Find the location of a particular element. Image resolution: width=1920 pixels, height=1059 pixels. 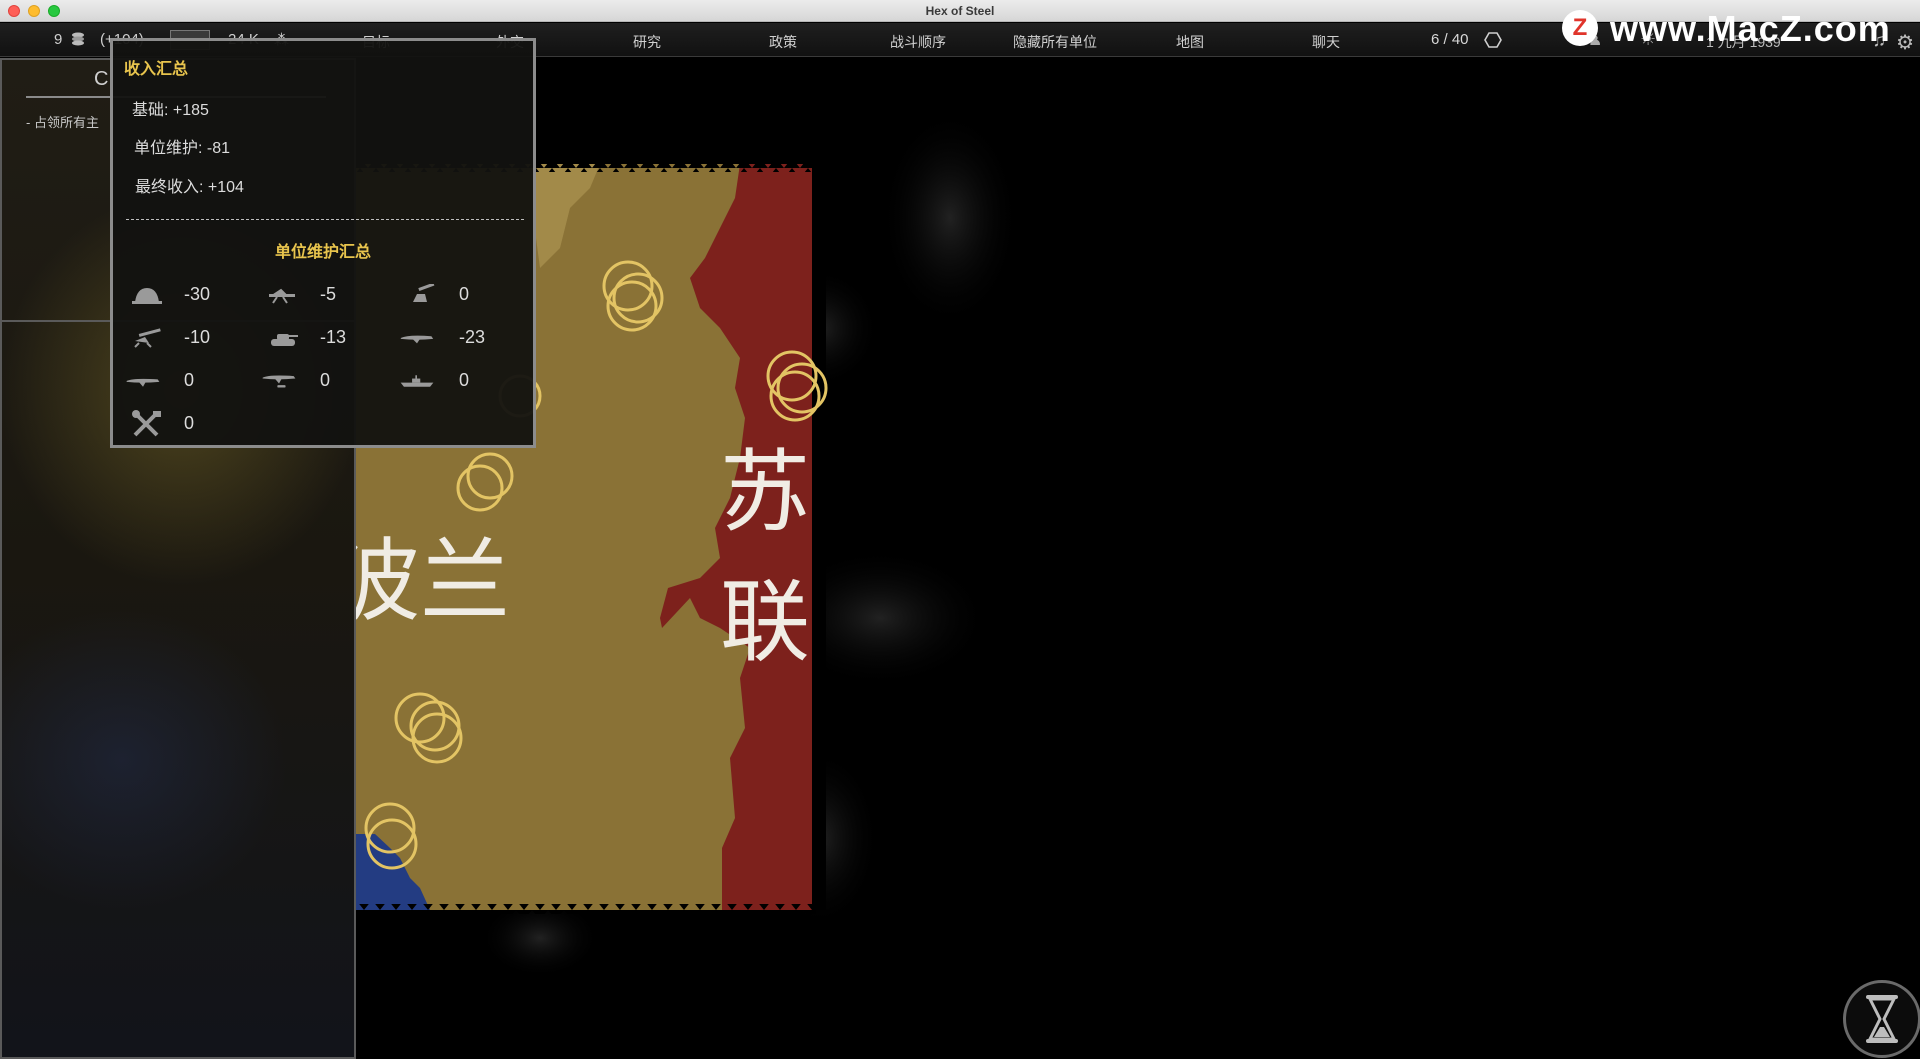

upkeep-dive-bomber-value: 0 is located at coordinates (325, 380).